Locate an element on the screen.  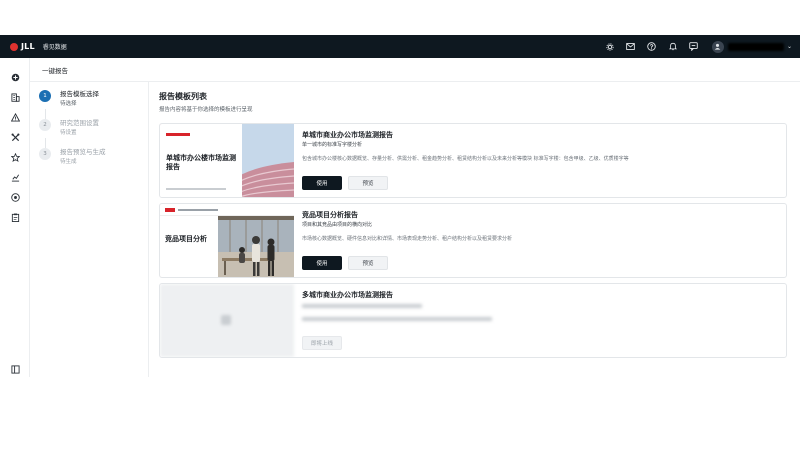
chevron-down-icon: ⌄ is located at coordinates (789, 46).